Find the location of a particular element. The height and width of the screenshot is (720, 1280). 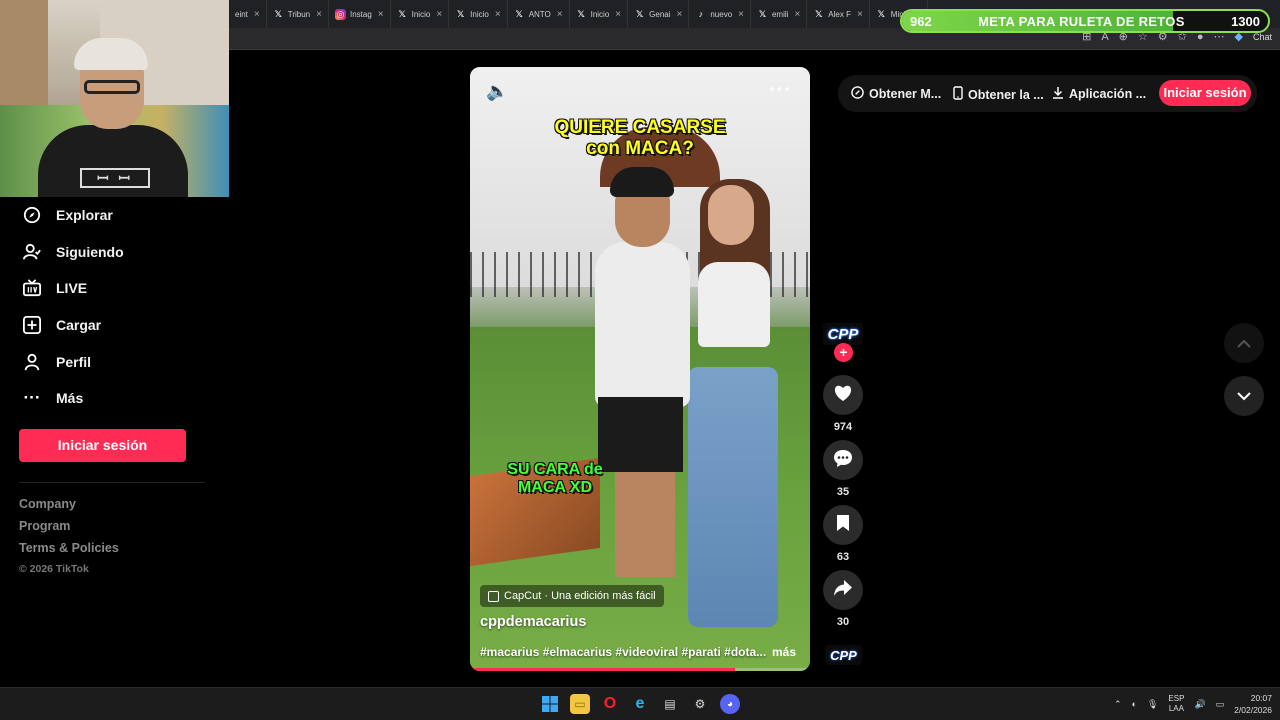

capcut-icon is located at coordinates (493, 596).